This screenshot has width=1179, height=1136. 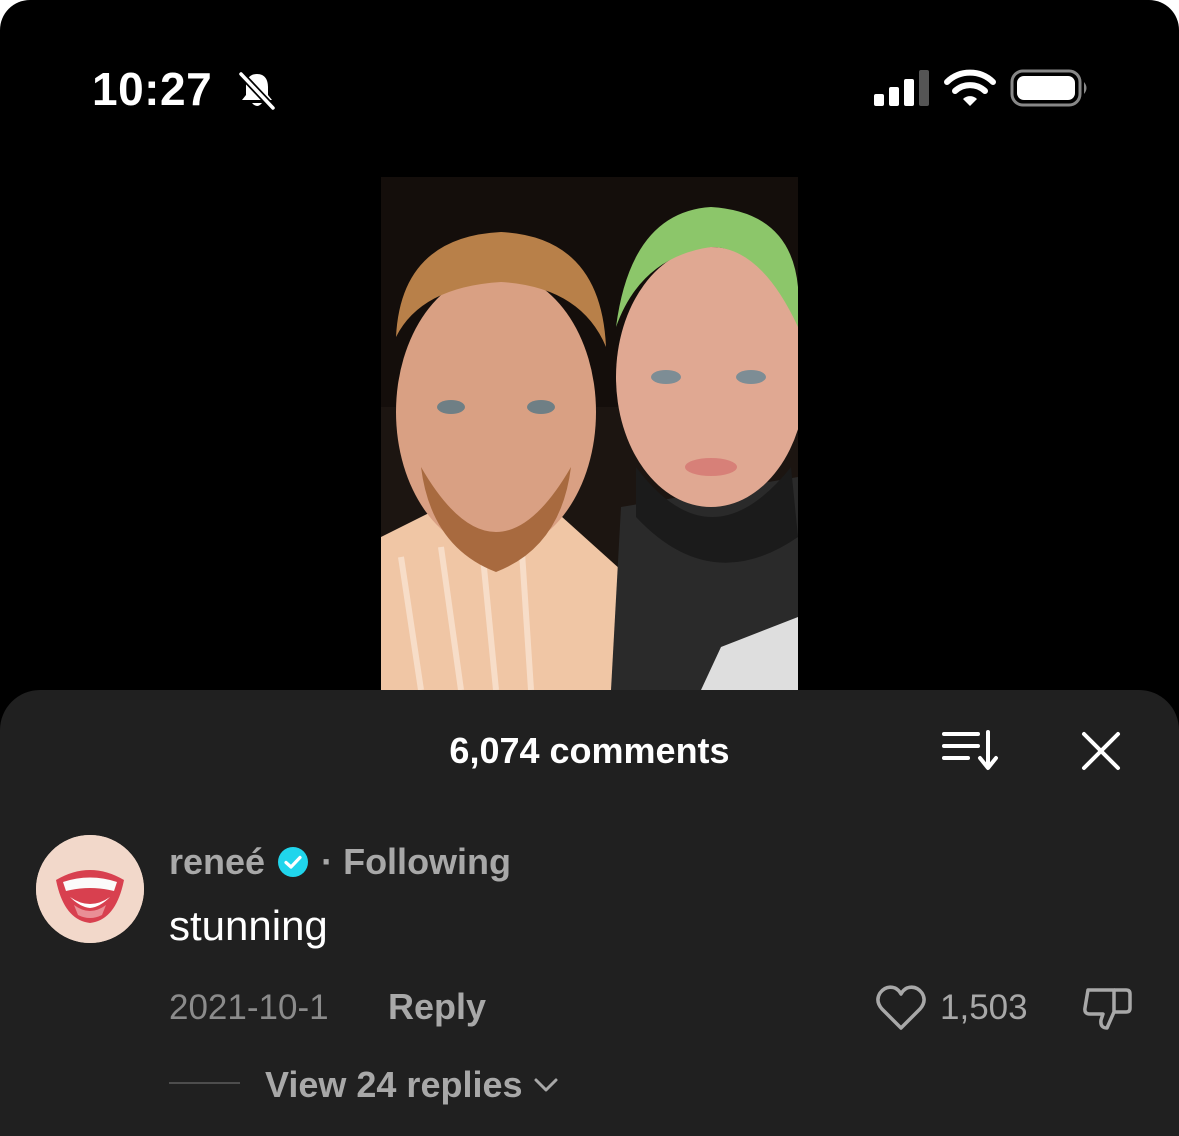 What do you see at coordinates (984, 1007) in the screenshot?
I see `like-count: 1,503` at bounding box center [984, 1007].